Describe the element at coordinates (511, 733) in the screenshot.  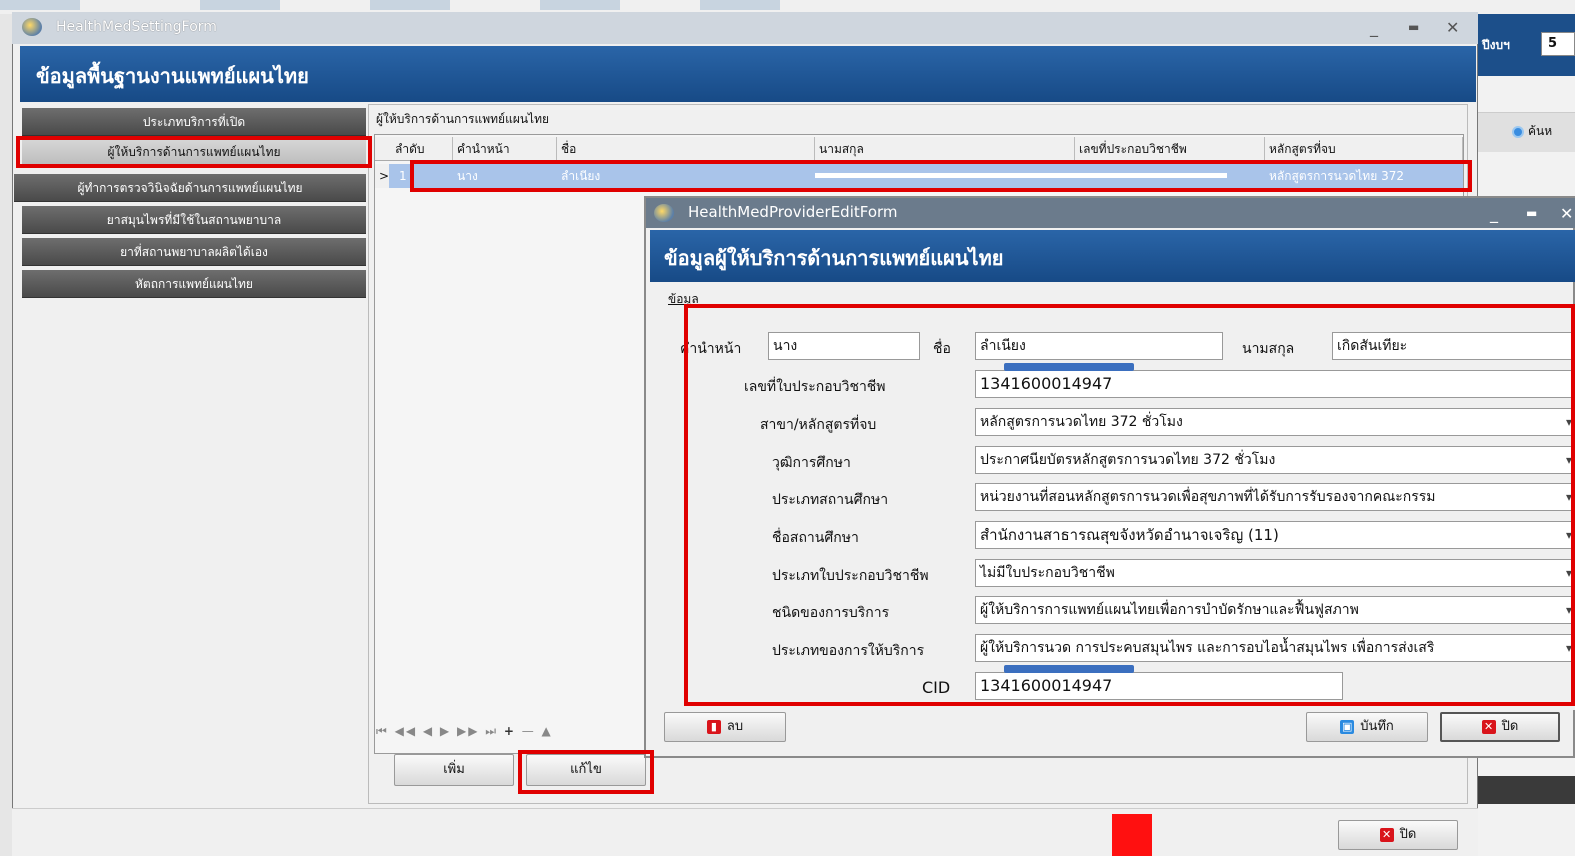
I see `grid-navigator: ⏮ ◀◀ ◀ ▶ ▶▶ ⏭ + — ▲` at that location.